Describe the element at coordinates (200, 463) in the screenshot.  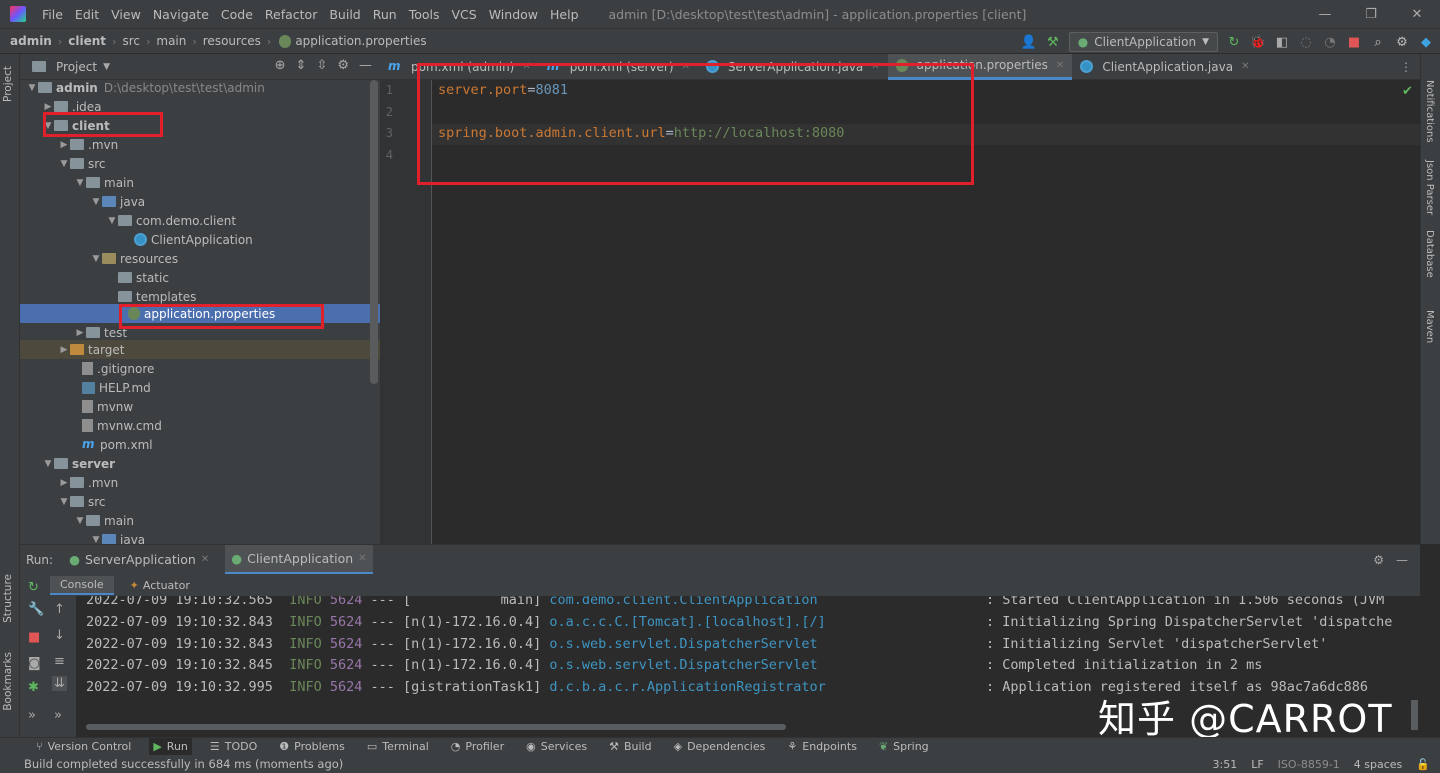
I see `tree-item-server: ▼ server` at that location.